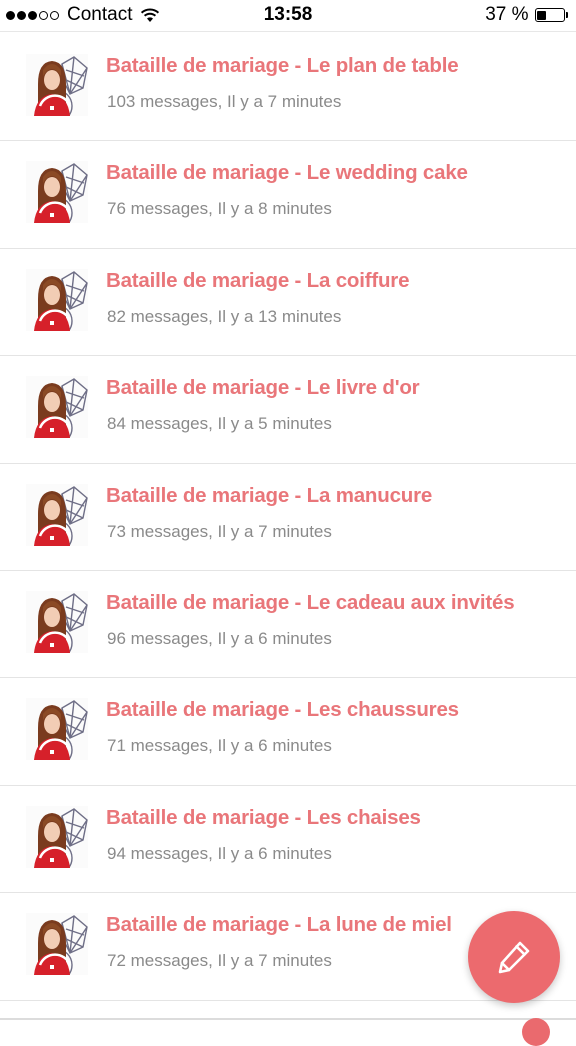 The width and height of the screenshot is (576, 1046). Describe the element at coordinates (288, 1013) in the screenshot. I see `bottom-bar` at that location.